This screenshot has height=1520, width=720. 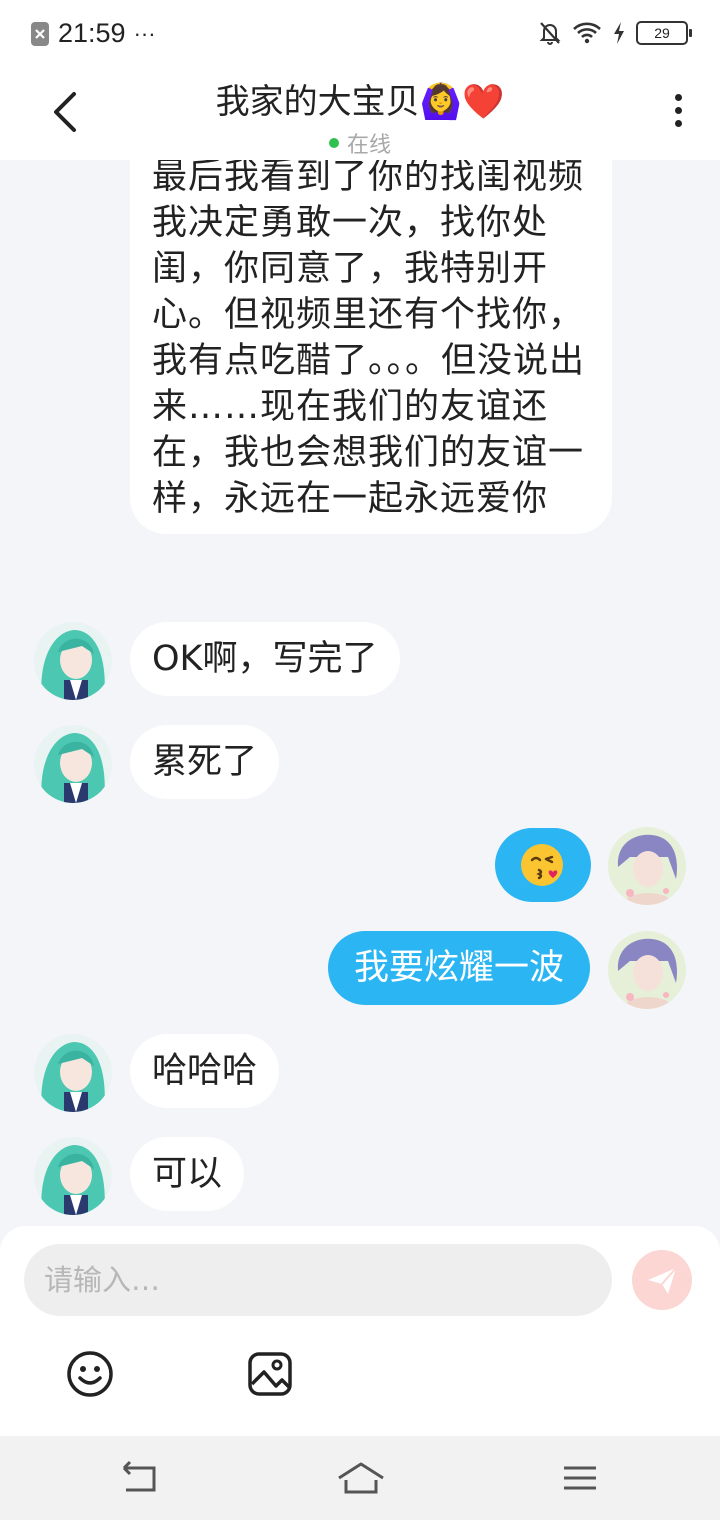 I want to click on emoji-icon, so click(x=90, y=1374).